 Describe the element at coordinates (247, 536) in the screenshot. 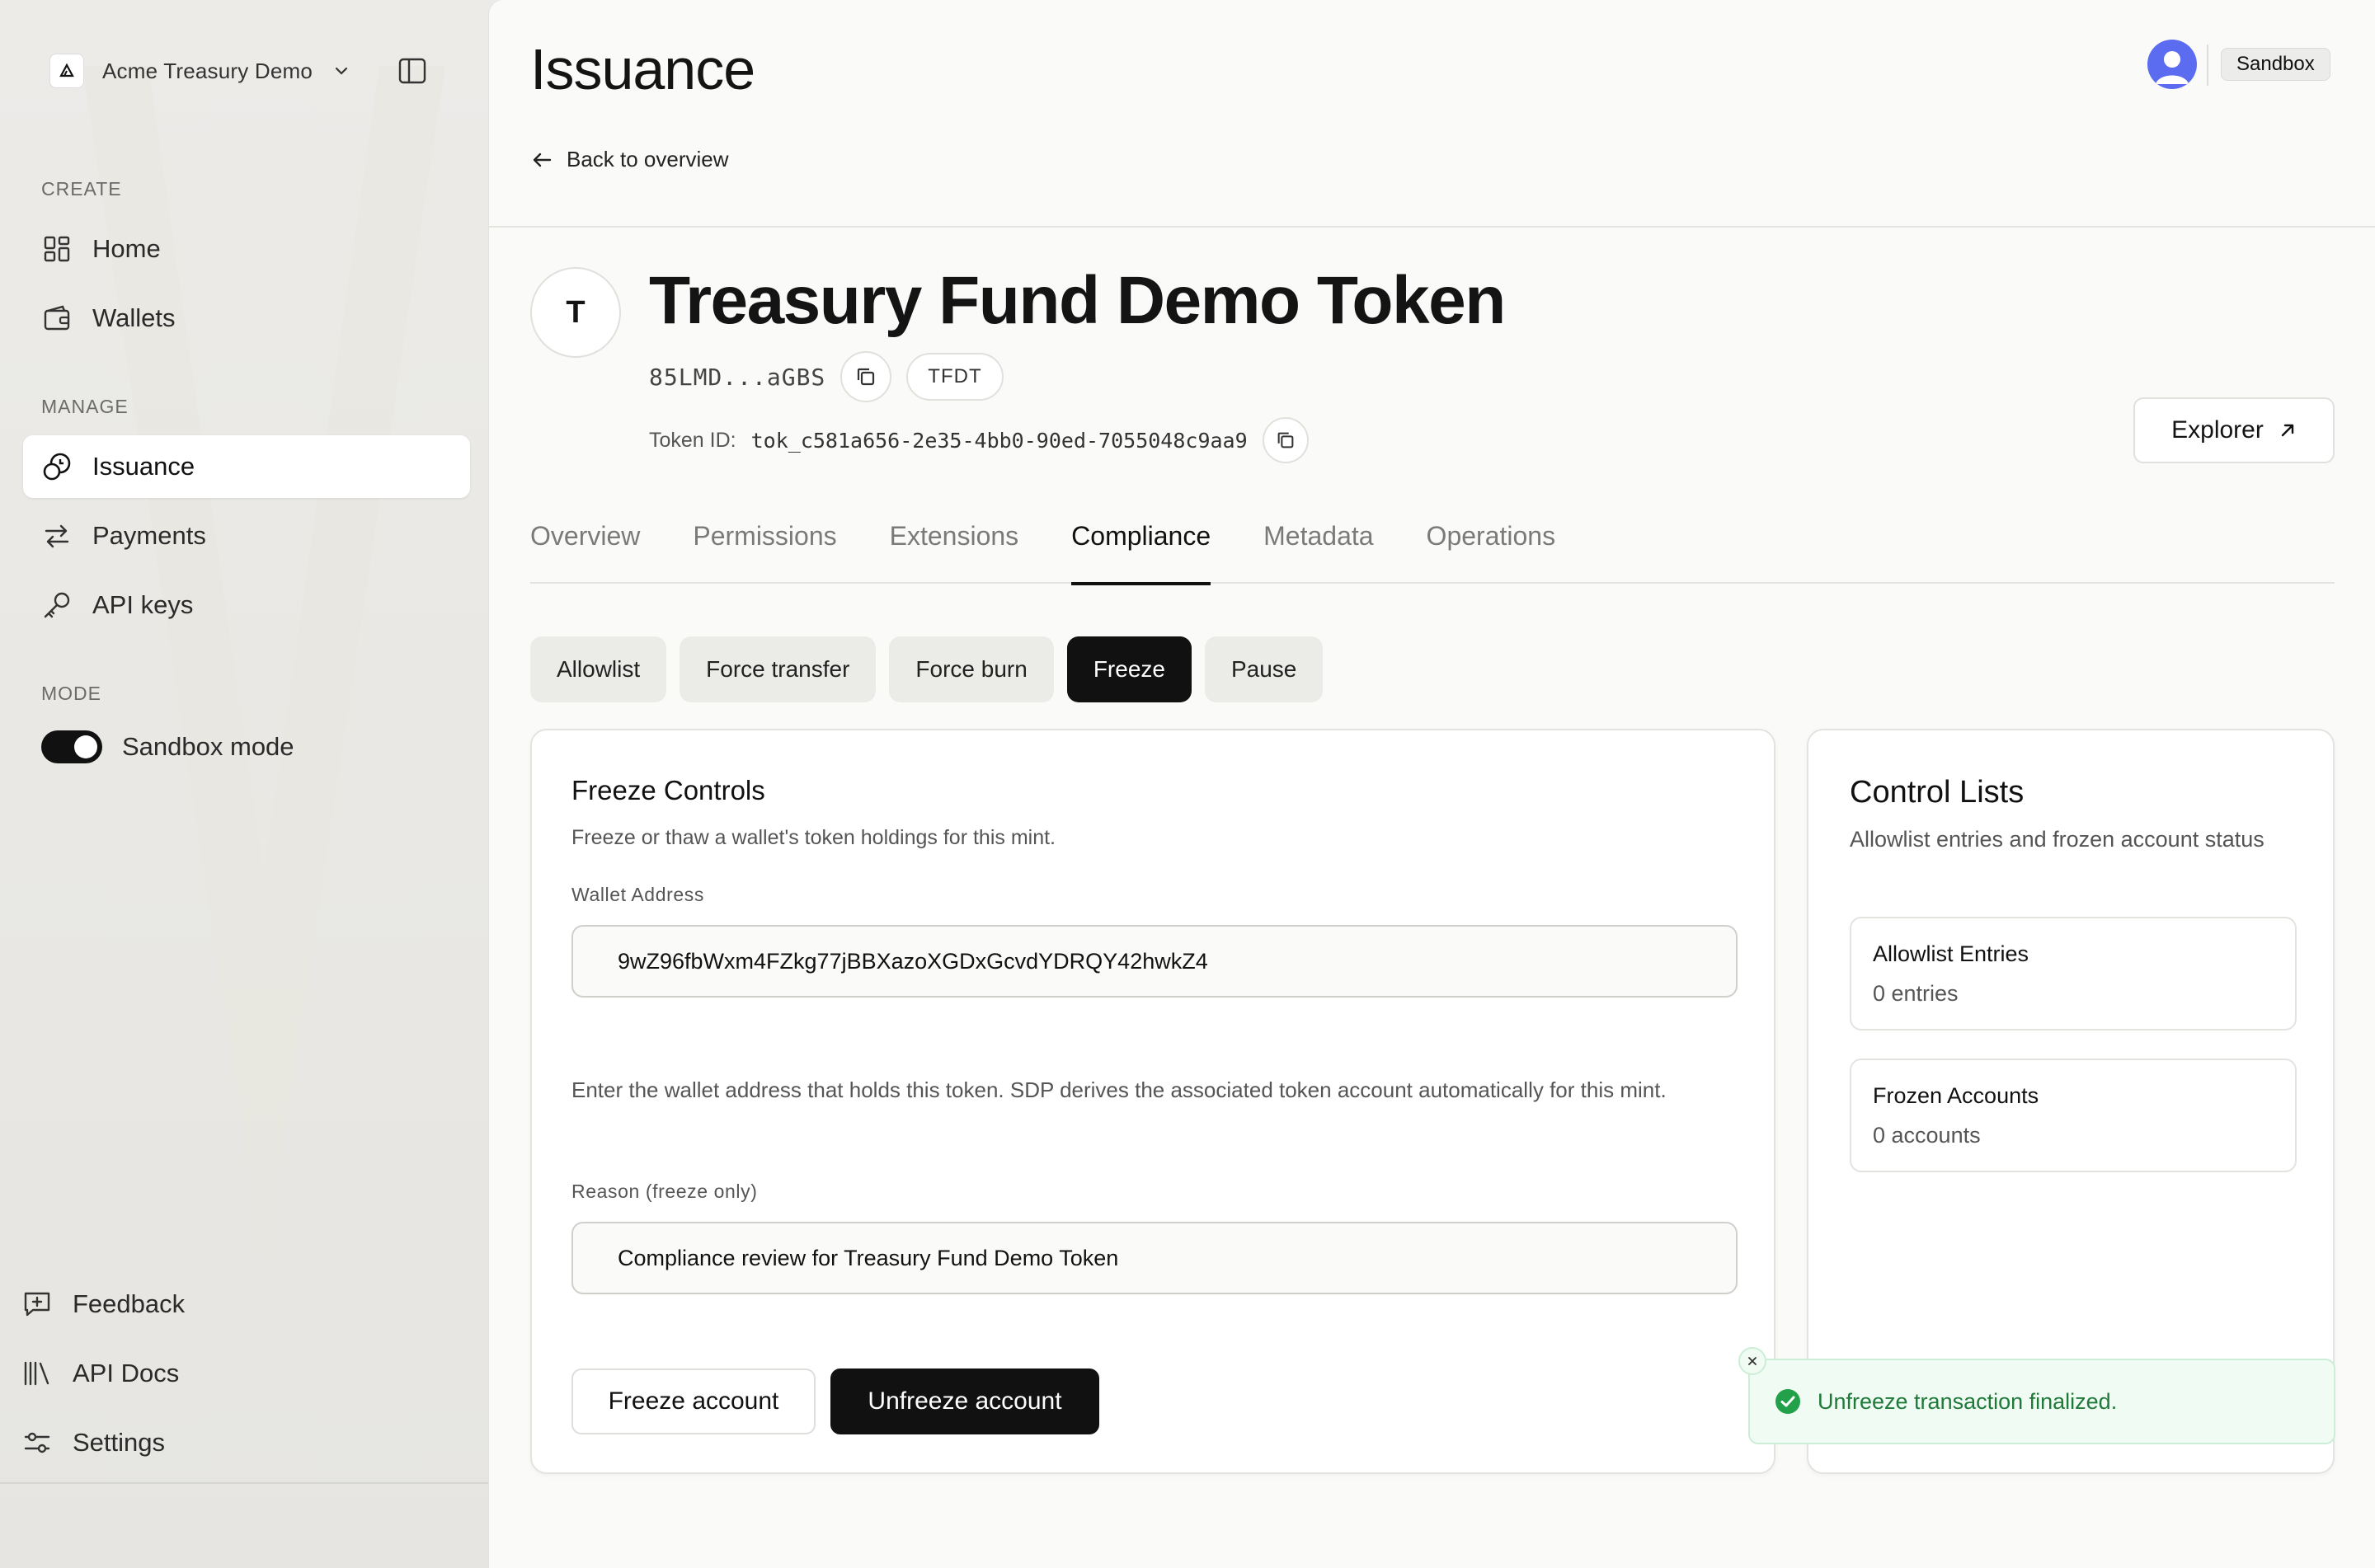

I see `sidebar-item-payments: Payments` at that location.